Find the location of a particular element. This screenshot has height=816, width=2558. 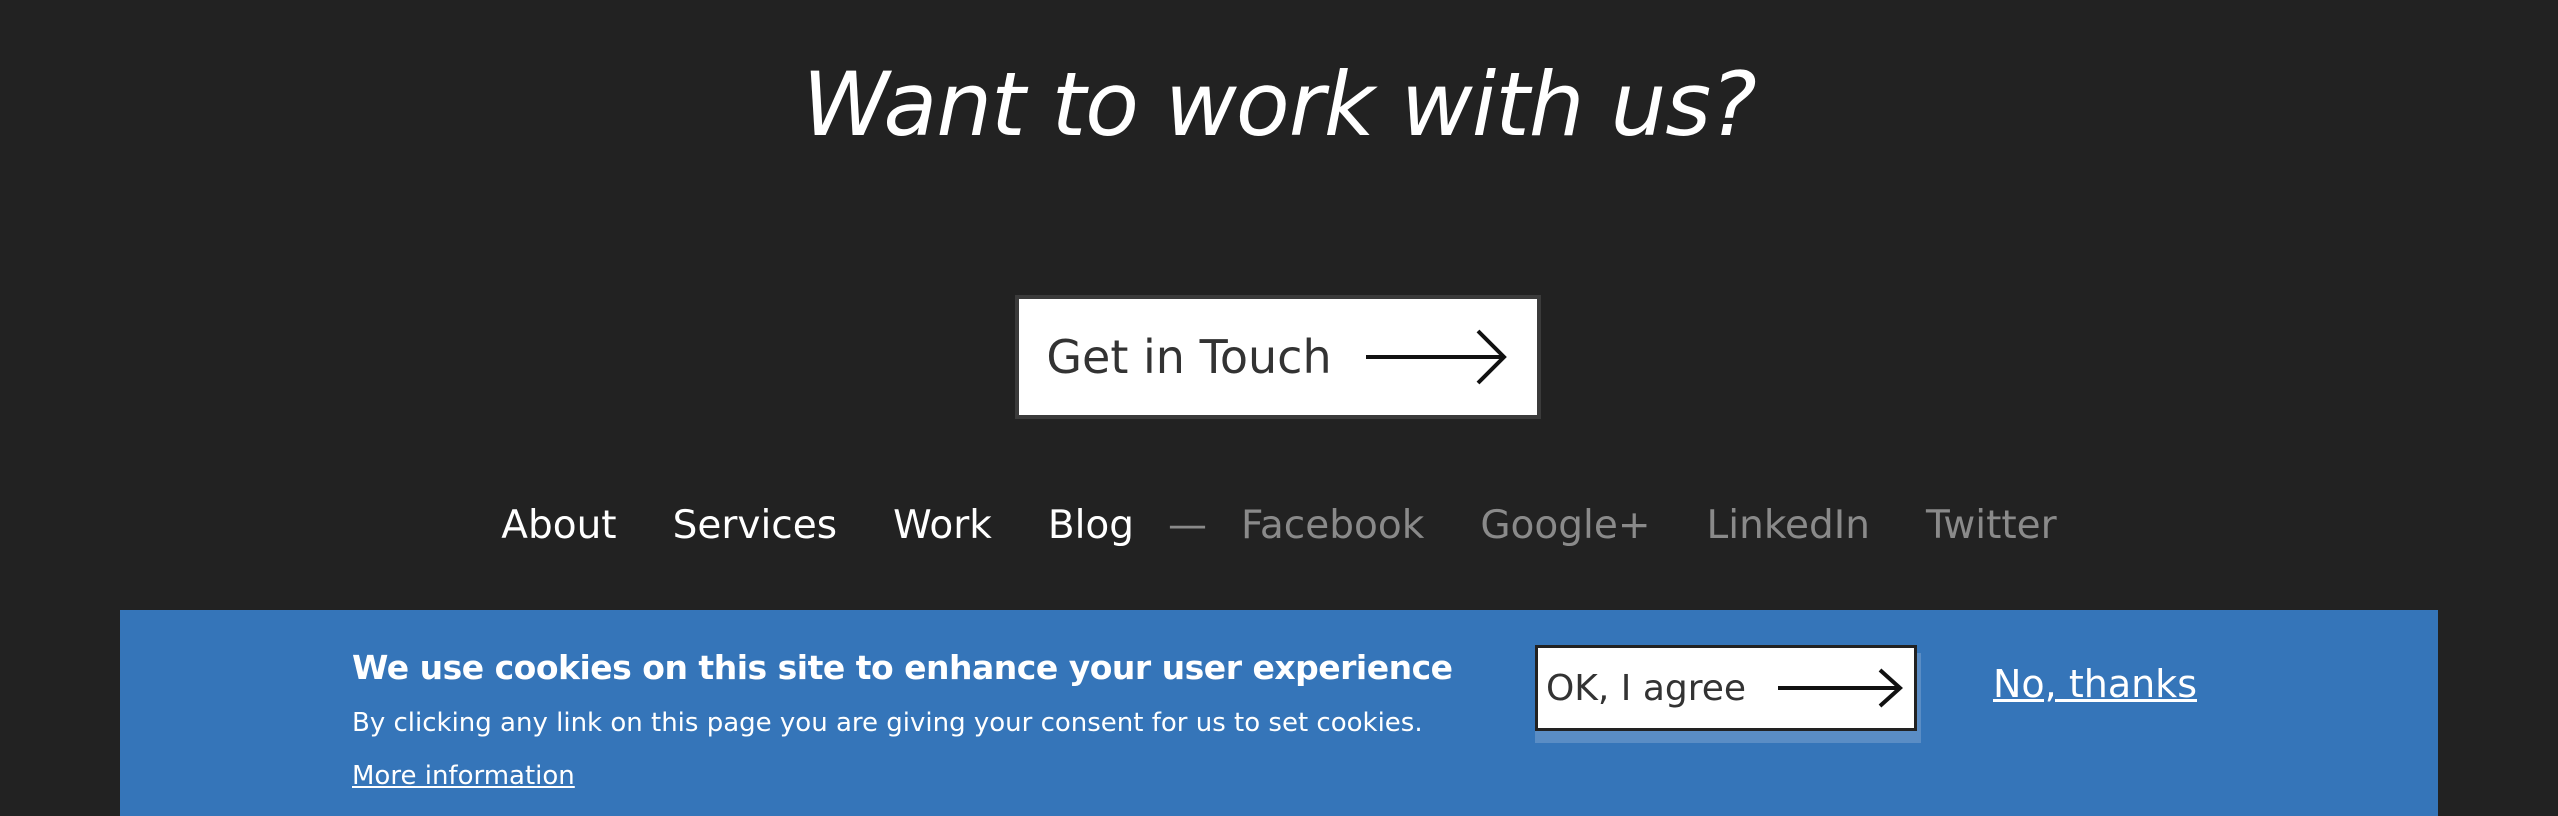

agree-button-label: OK, I agree is located at coordinates (1646, 688).